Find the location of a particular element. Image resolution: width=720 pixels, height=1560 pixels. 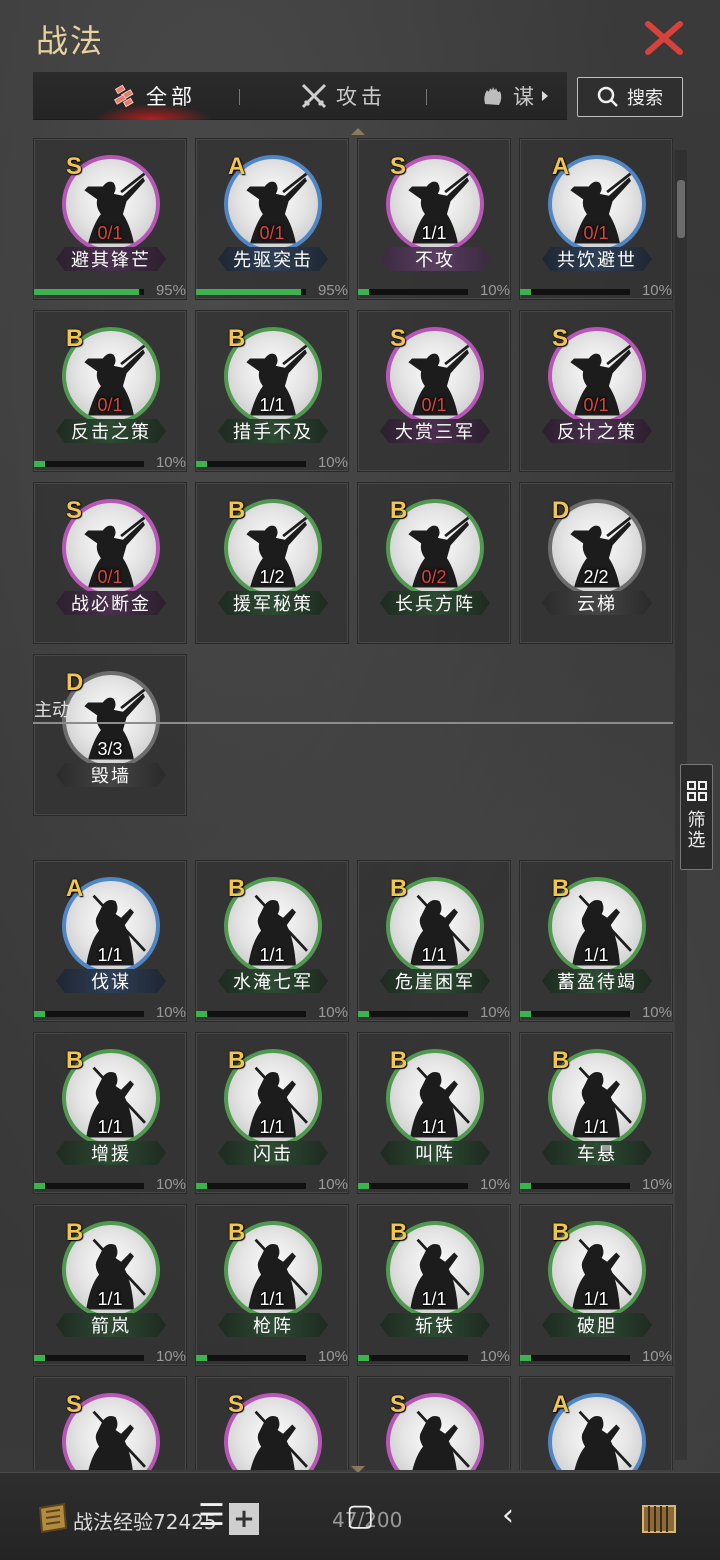

skill-card: A 0/1 共饮避世 10% is located at coordinates (596, 219).